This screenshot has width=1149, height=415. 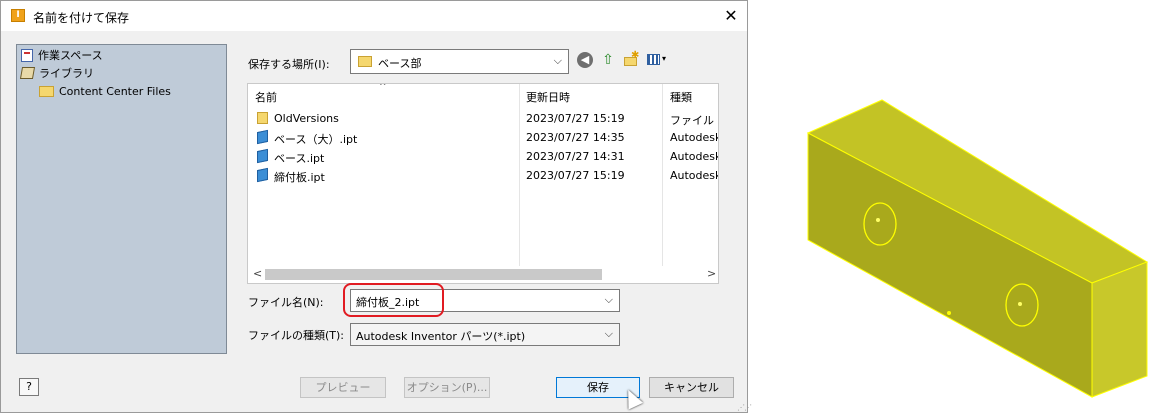 I want to click on file-date: 2023/07/27 14:35, so click(x=575, y=137).